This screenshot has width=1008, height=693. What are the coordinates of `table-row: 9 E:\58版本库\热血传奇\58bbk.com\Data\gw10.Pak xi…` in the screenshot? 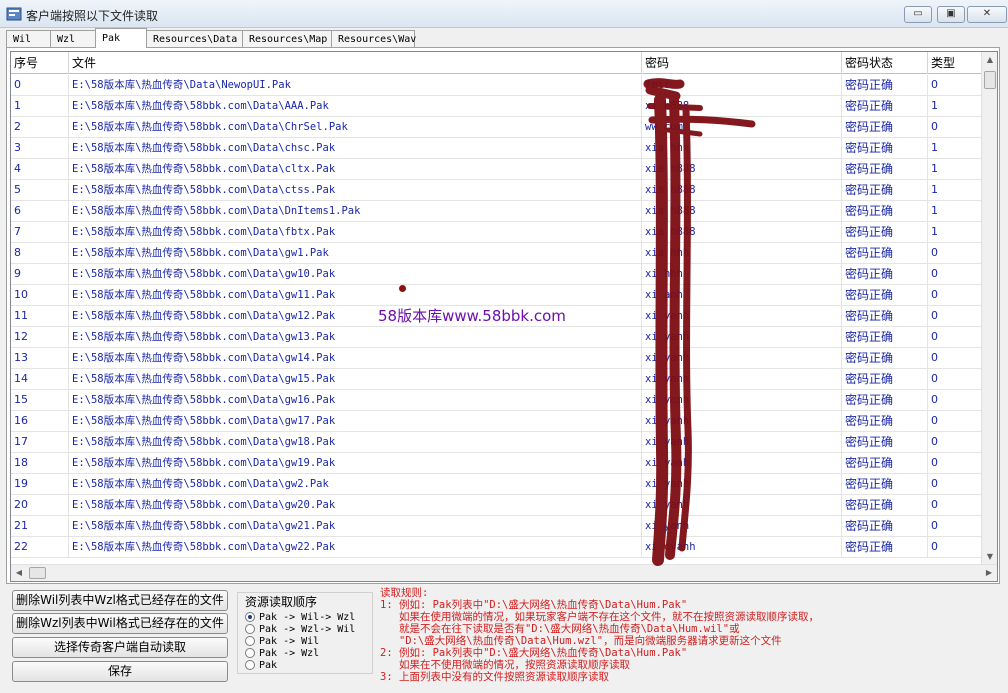 It's located at (497, 274).